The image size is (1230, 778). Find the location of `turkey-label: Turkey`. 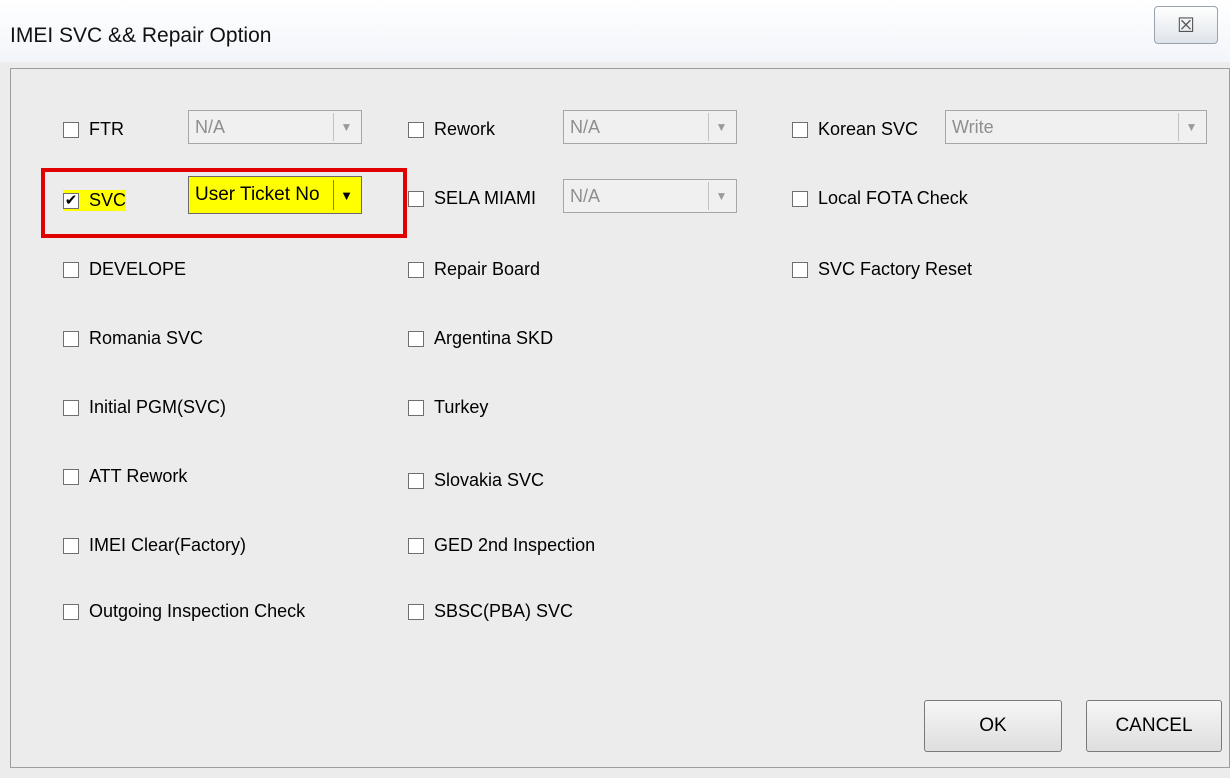

turkey-label: Turkey is located at coordinates (461, 407).